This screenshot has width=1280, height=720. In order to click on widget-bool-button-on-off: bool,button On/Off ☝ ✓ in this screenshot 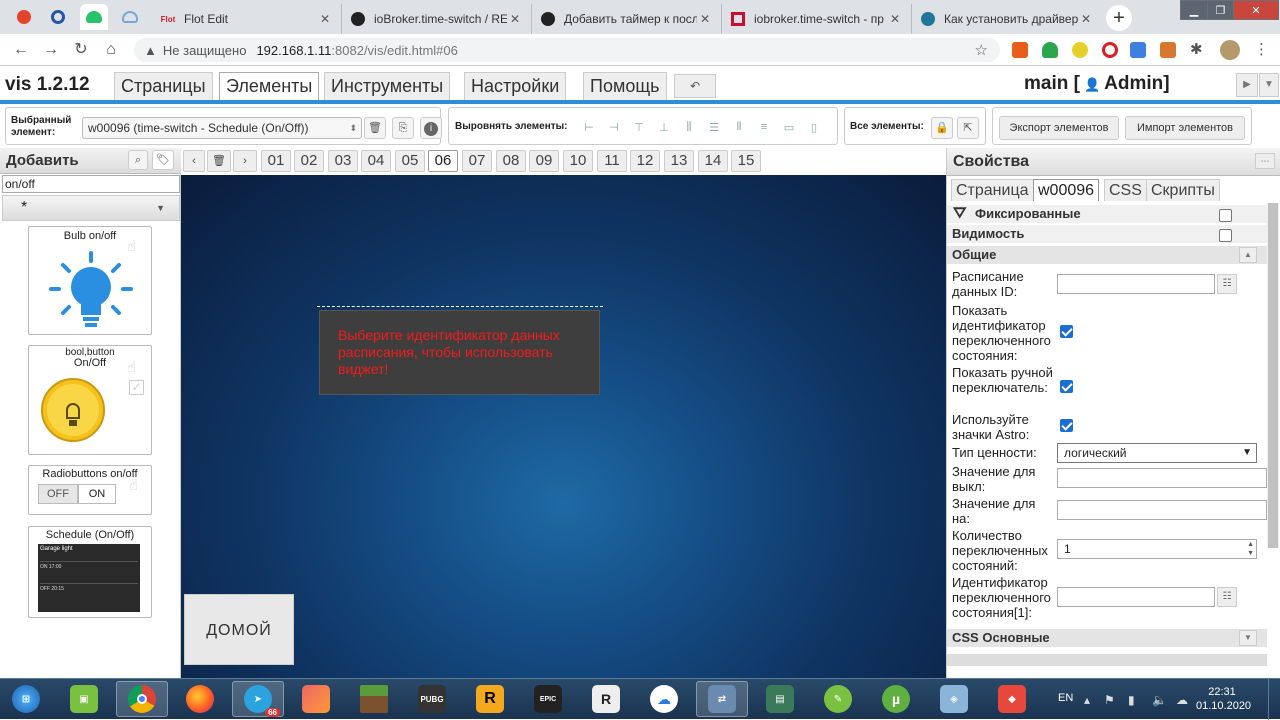, I will do `click(90, 400)`.